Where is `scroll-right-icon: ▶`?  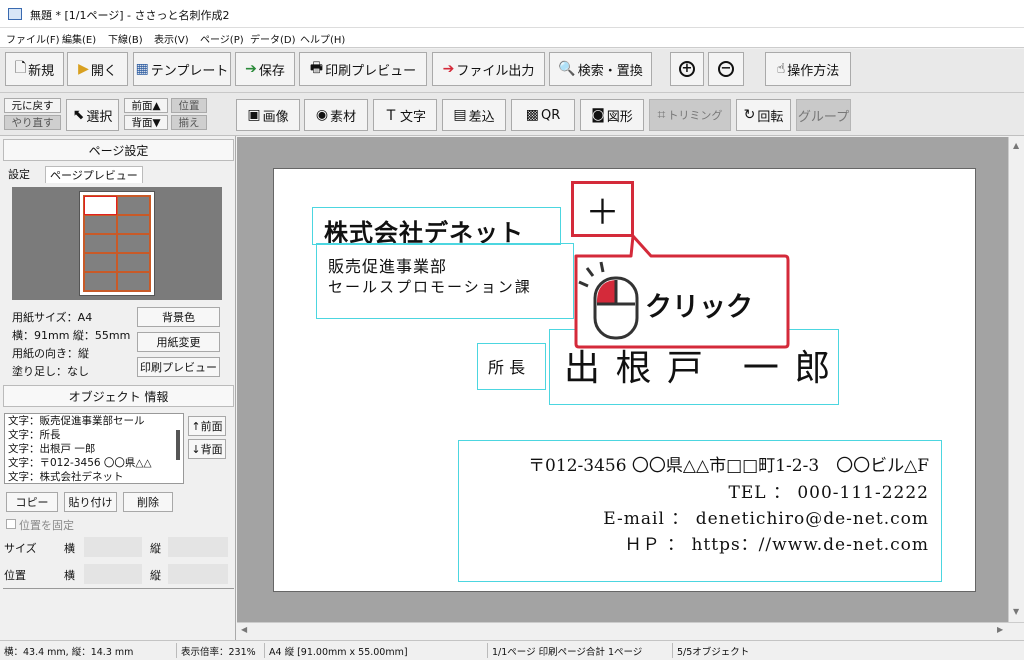
scroll-right-icon: ▶ is located at coordinates (1000, 629).